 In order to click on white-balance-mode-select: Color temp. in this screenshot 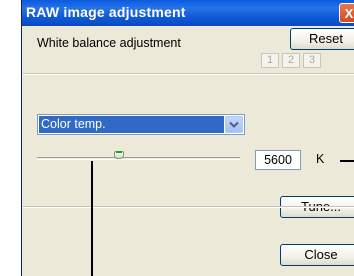, I will do `click(141, 124)`.